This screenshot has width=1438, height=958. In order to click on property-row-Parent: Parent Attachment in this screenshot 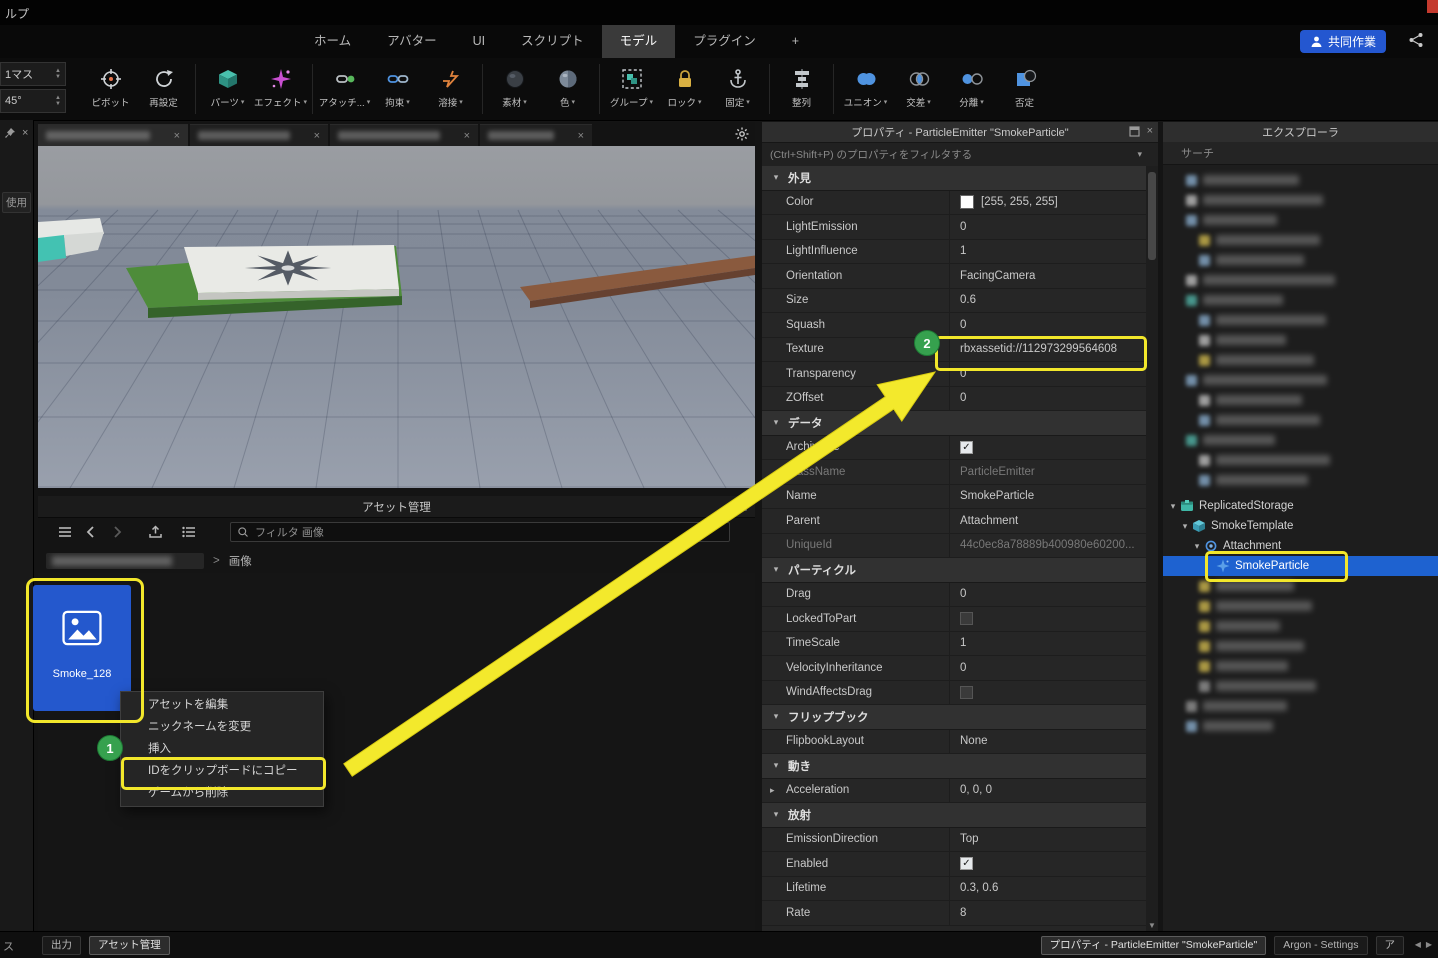, I will do `click(954, 521)`.